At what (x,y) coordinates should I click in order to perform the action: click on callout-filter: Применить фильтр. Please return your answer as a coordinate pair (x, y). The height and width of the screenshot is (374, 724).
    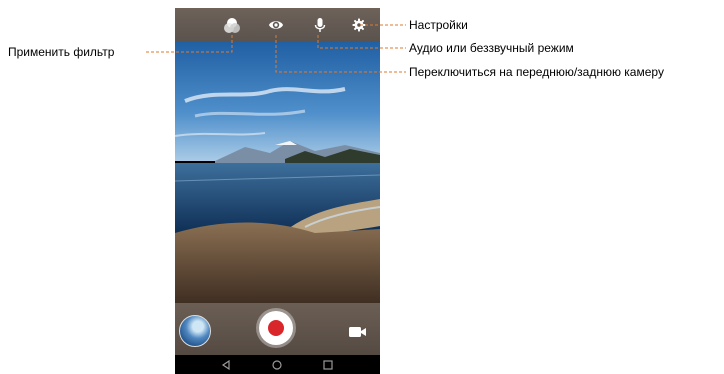
    Looking at the image, I should click on (61, 52).